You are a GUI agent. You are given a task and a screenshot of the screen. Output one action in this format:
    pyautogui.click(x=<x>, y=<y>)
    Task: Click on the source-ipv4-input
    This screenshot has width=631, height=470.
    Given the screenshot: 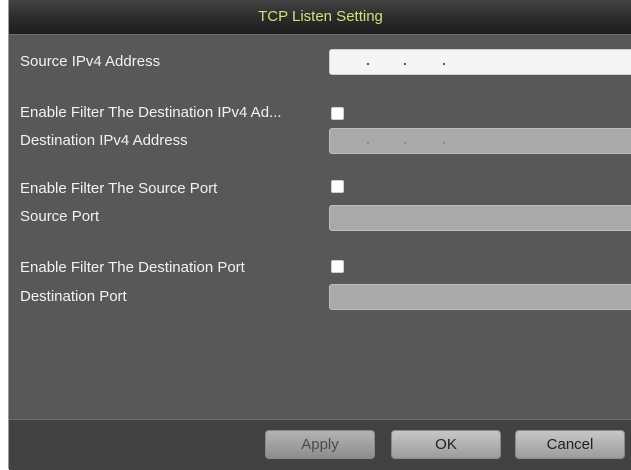 What is the action you would take?
    pyautogui.click(x=480, y=62)
    